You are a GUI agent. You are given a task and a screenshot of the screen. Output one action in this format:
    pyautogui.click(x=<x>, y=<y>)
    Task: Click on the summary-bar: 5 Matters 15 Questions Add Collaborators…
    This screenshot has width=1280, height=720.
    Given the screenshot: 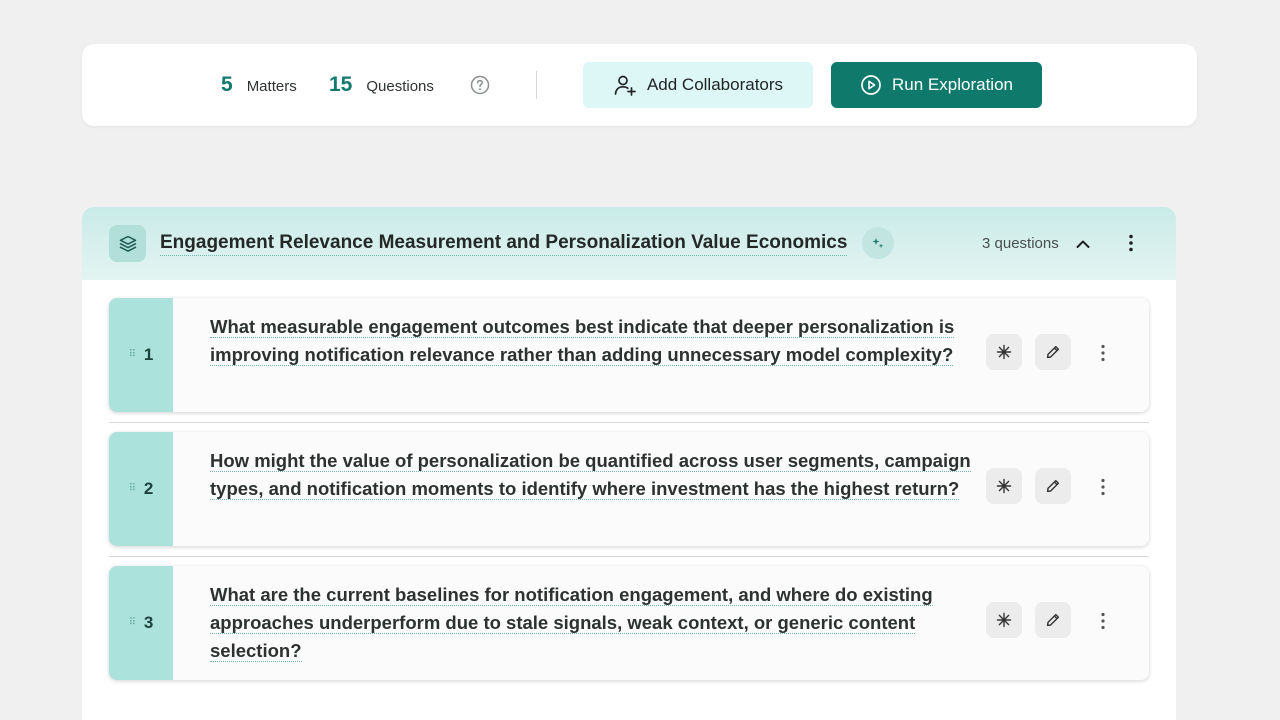 What is the action you would take?
    pyautogui.click(x=639, y=85)
    